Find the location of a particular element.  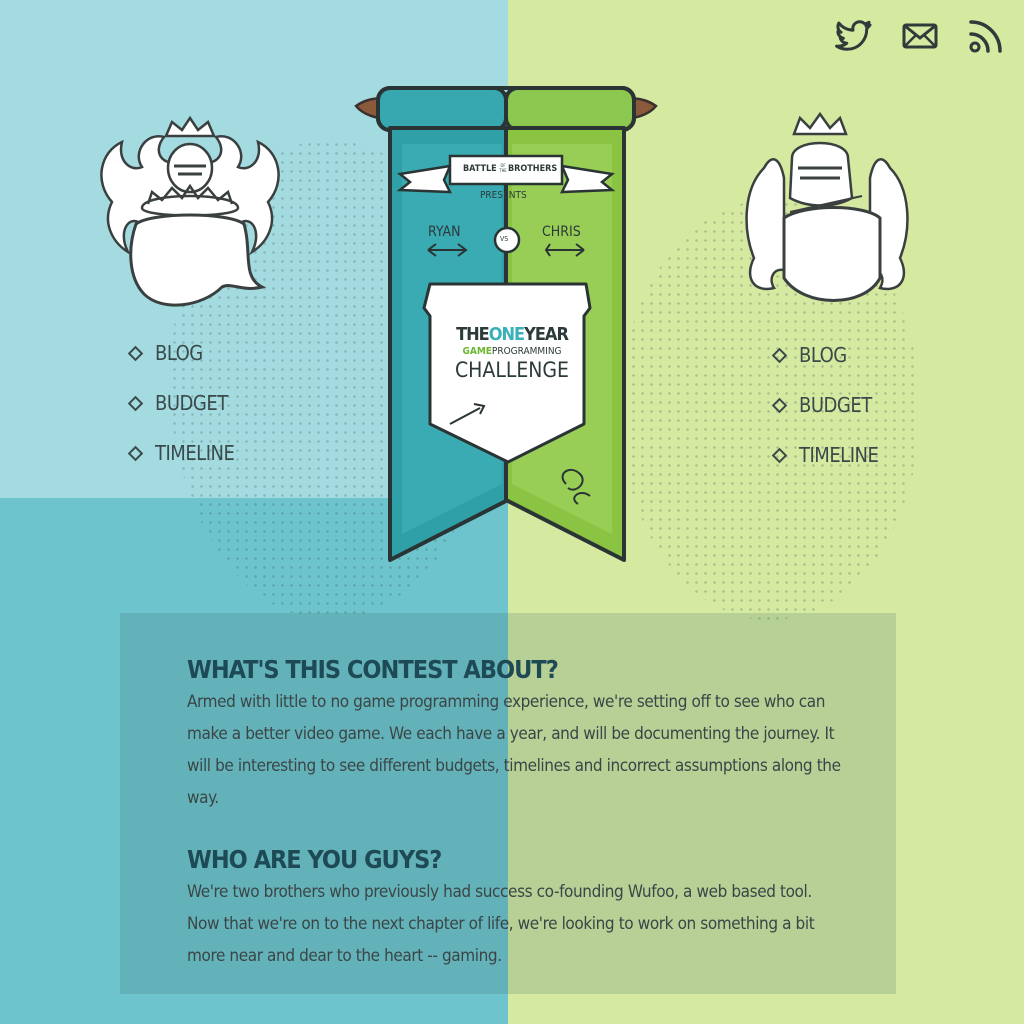

right-nav-blog: BLOG is located at coordinates (824, 355).